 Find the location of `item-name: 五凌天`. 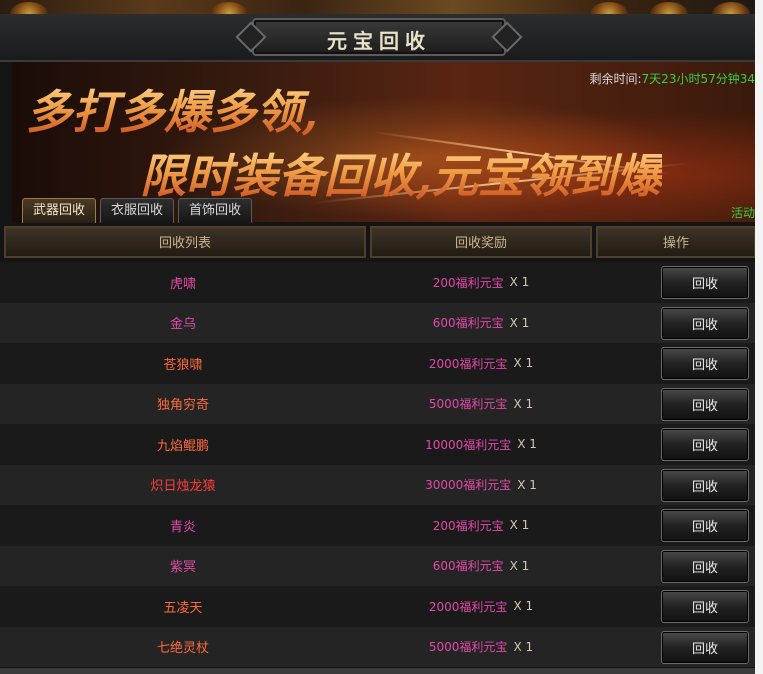

item-name: 五凌天 is located at coordinates (183, 608).